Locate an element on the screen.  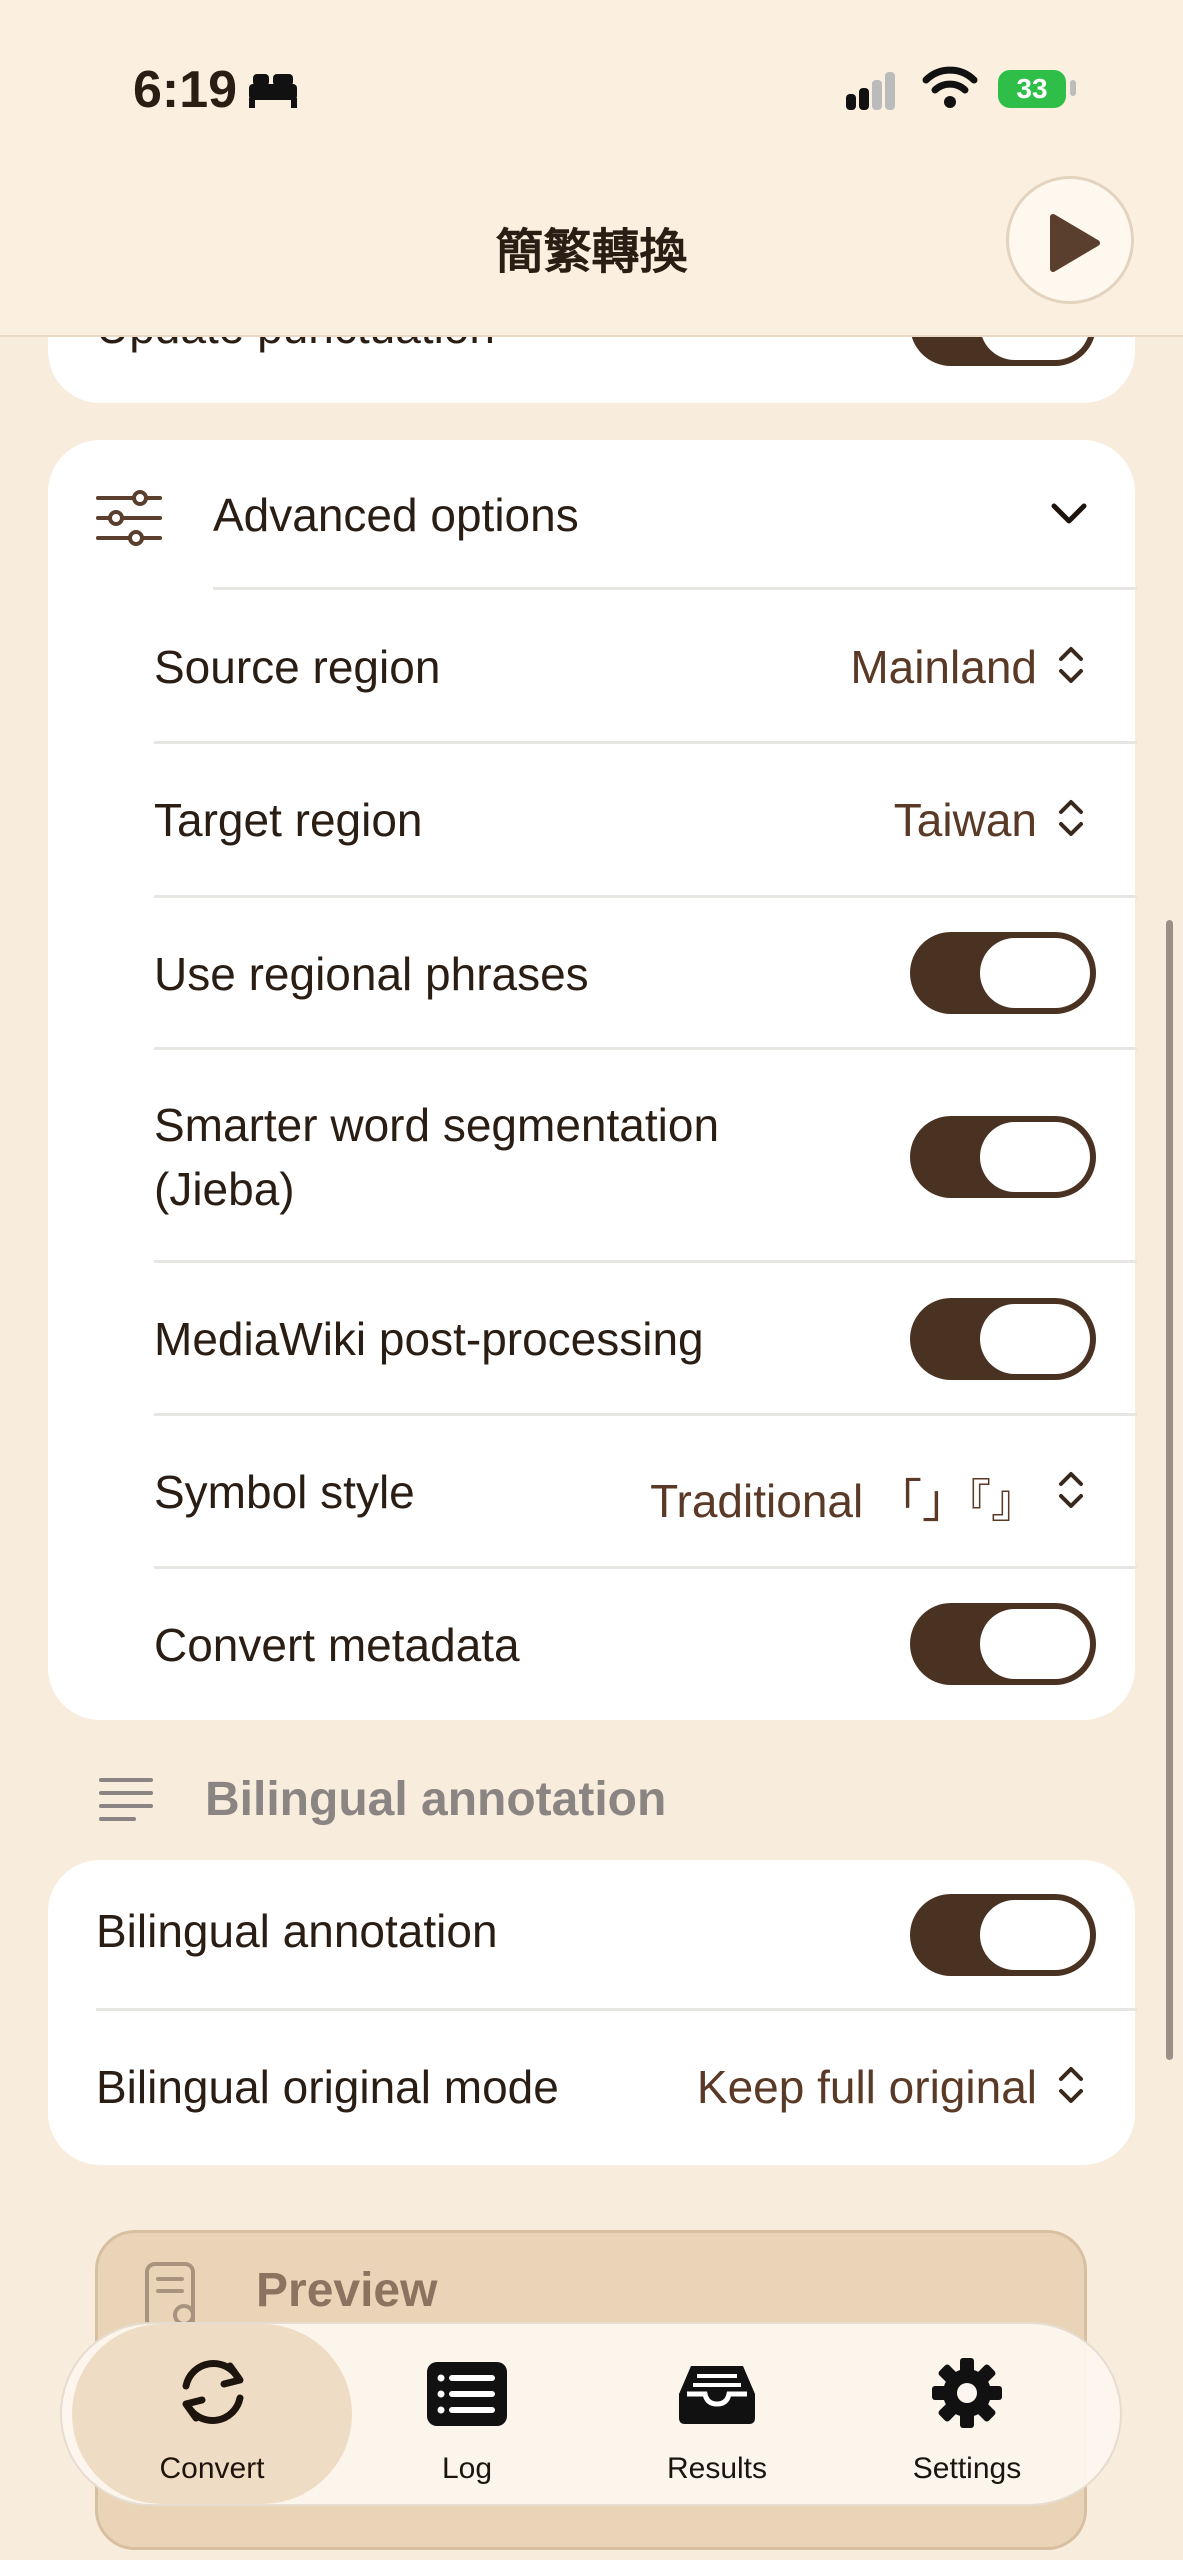
bilingual-annotation-toggle is located at coordinates (1003, 1935).